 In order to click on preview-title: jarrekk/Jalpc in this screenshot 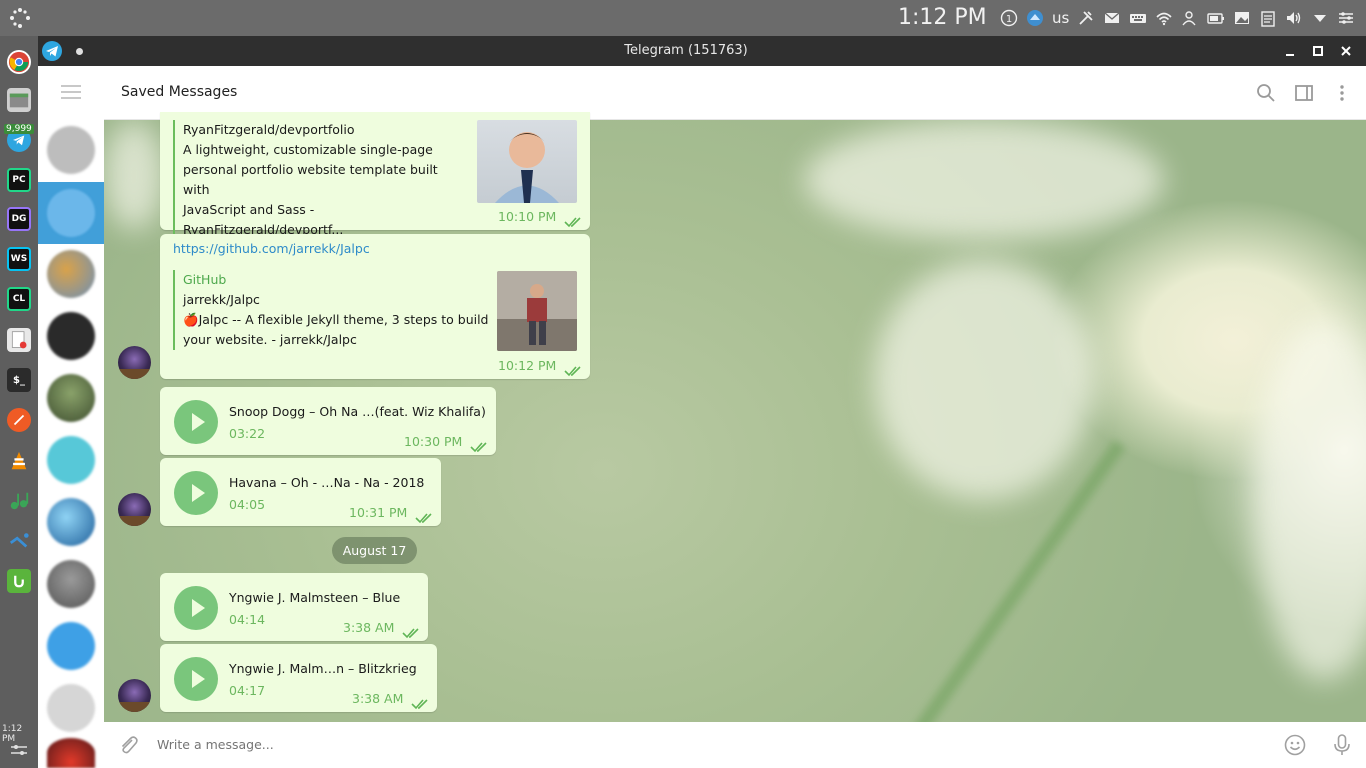, I will do `click(221, 299)`.